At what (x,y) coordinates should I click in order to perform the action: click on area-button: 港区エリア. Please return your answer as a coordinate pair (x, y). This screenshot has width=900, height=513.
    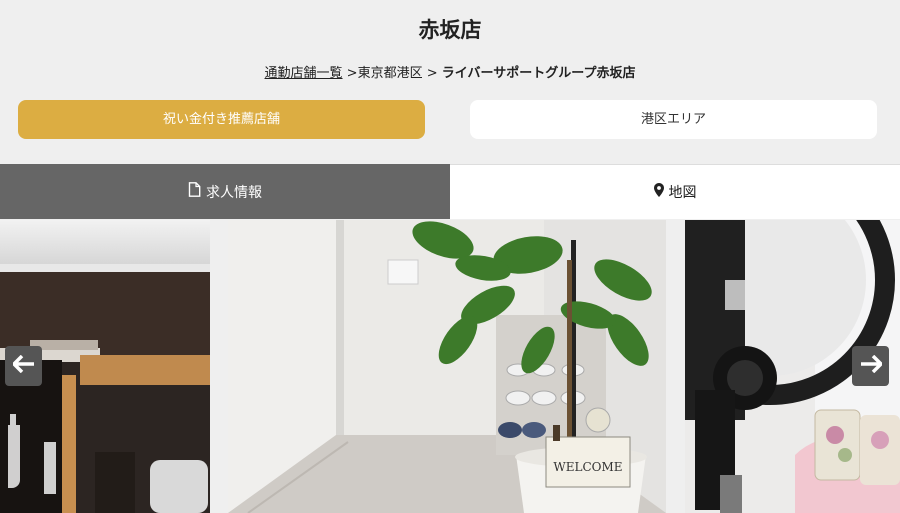
    Looking at the image, I should click on (673, 119).